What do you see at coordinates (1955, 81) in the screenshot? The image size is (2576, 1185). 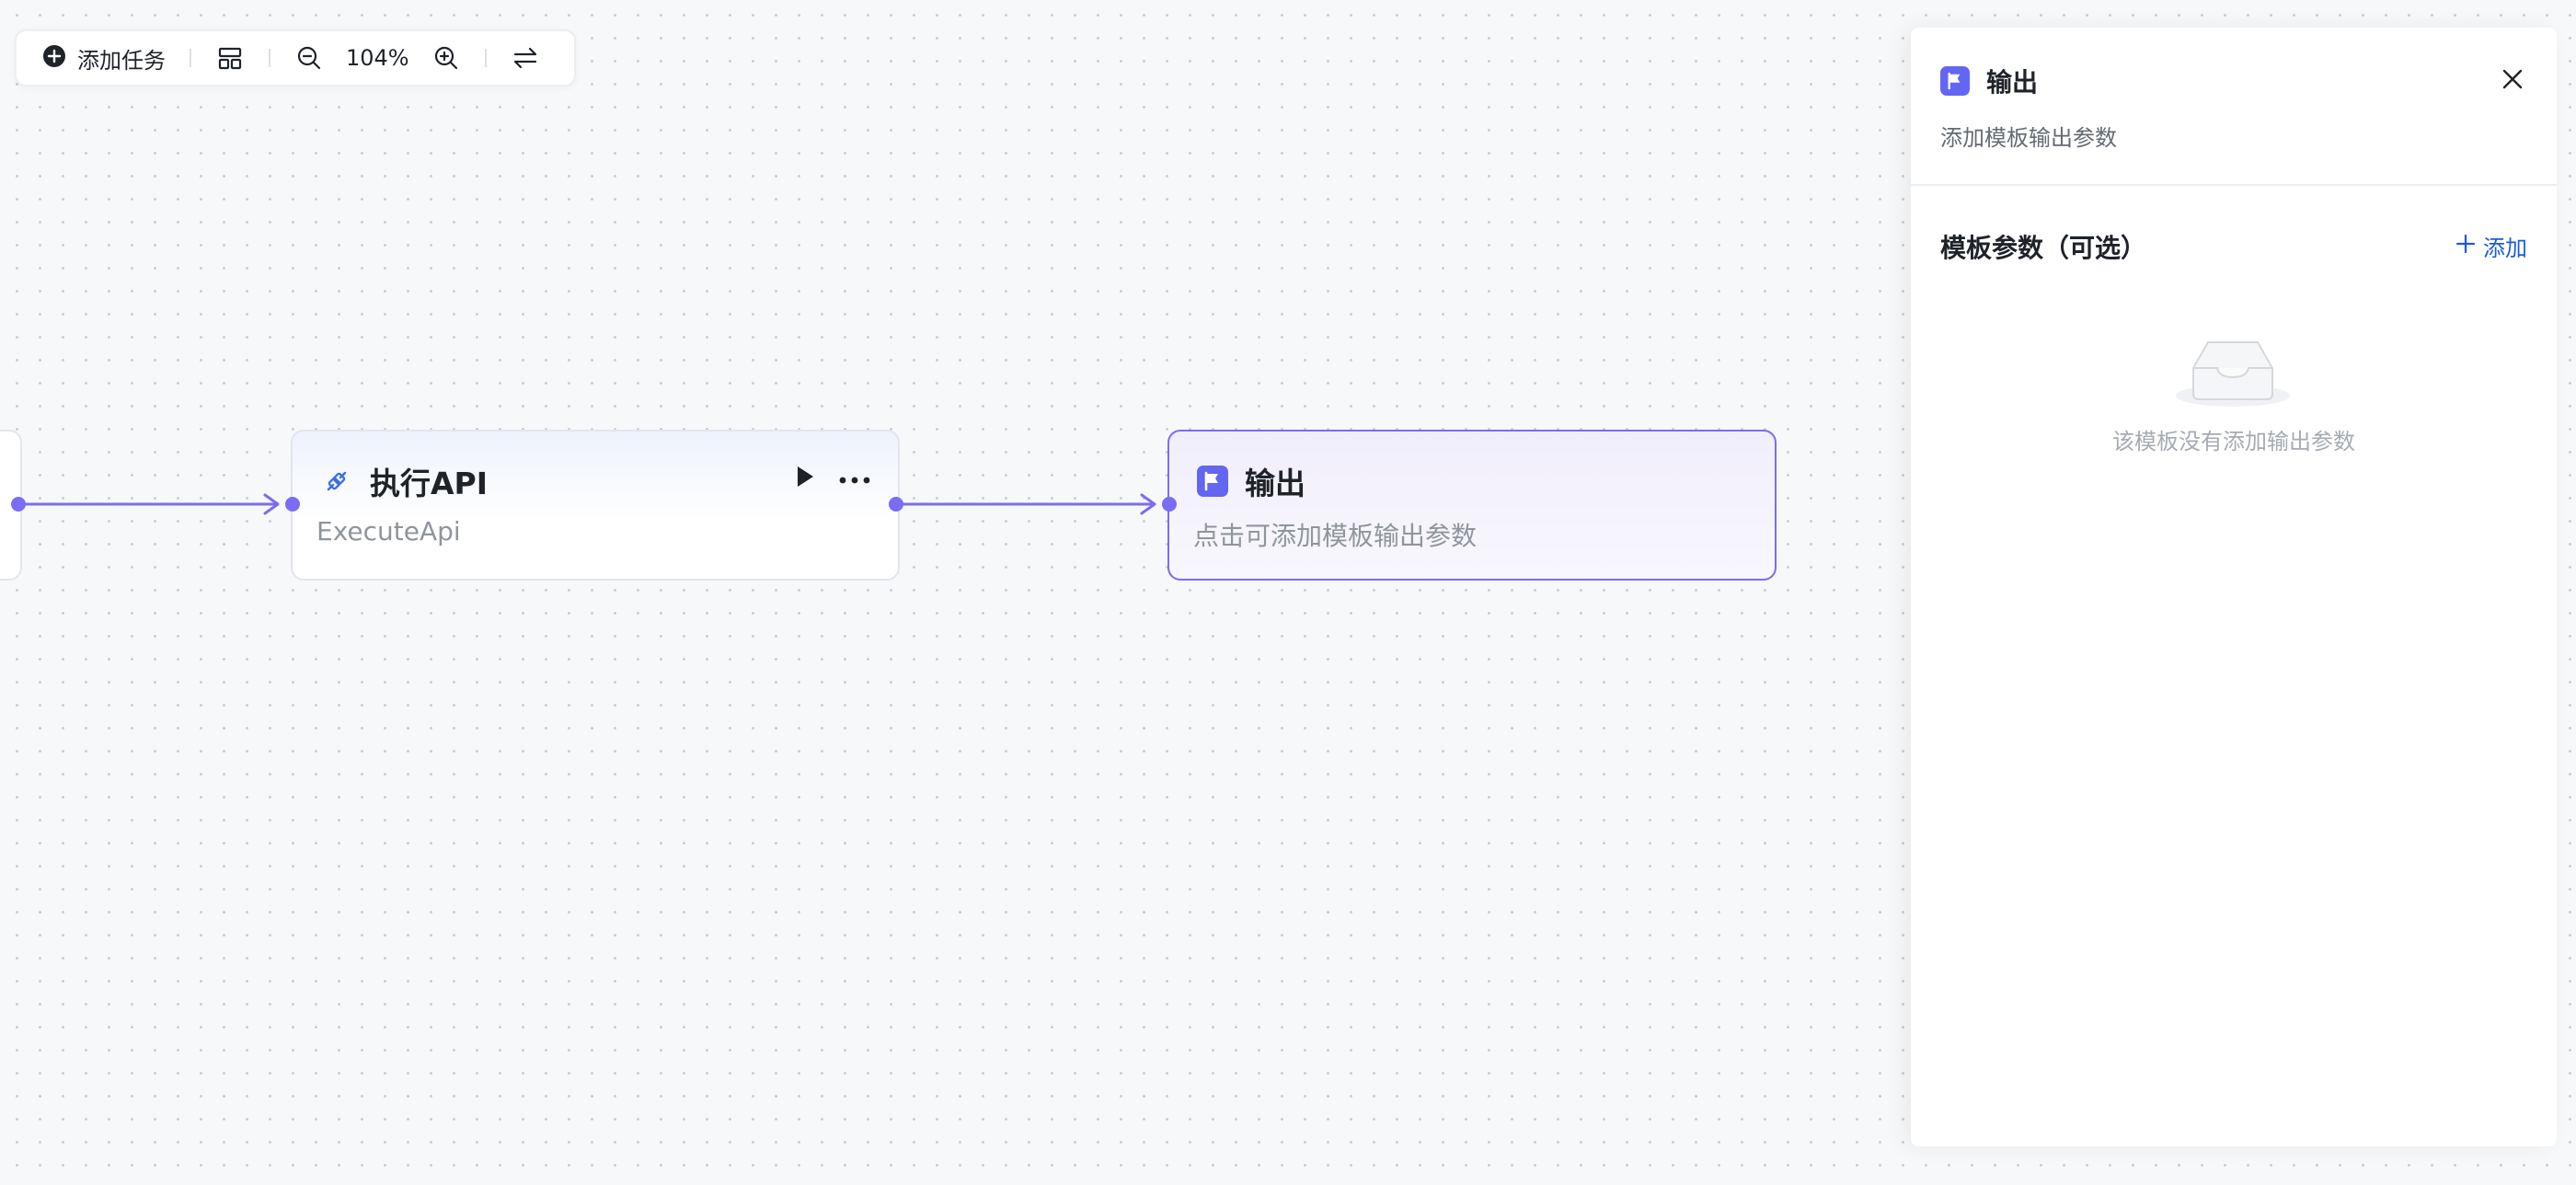 I see `flag-icon` at bounding box center [1955, 81].